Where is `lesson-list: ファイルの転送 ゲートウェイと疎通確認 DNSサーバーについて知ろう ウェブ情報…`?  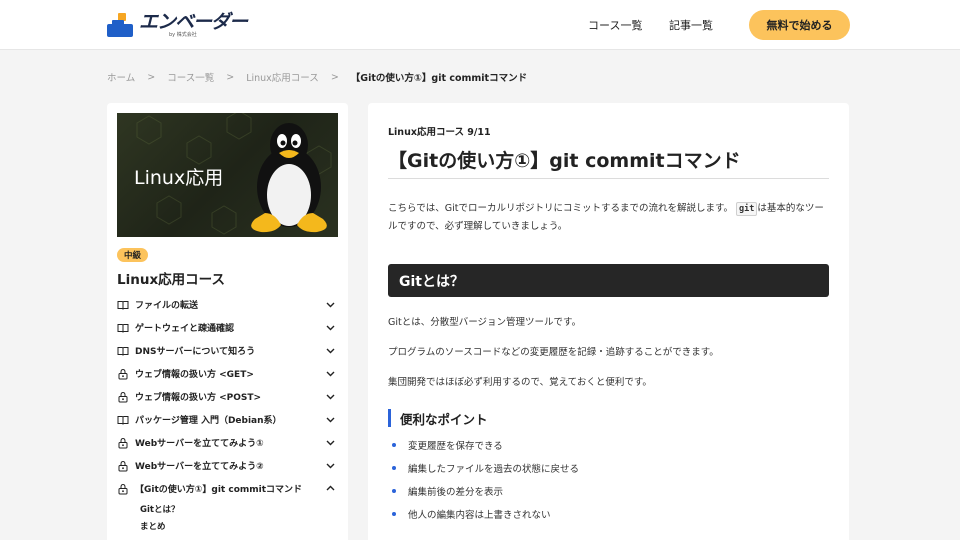
lesson-list: ファイルの転送 ゲートウェイと疎通確認 DNSサーバーについて知ろう ウェブ情報… is located at coordinates (227, 413).